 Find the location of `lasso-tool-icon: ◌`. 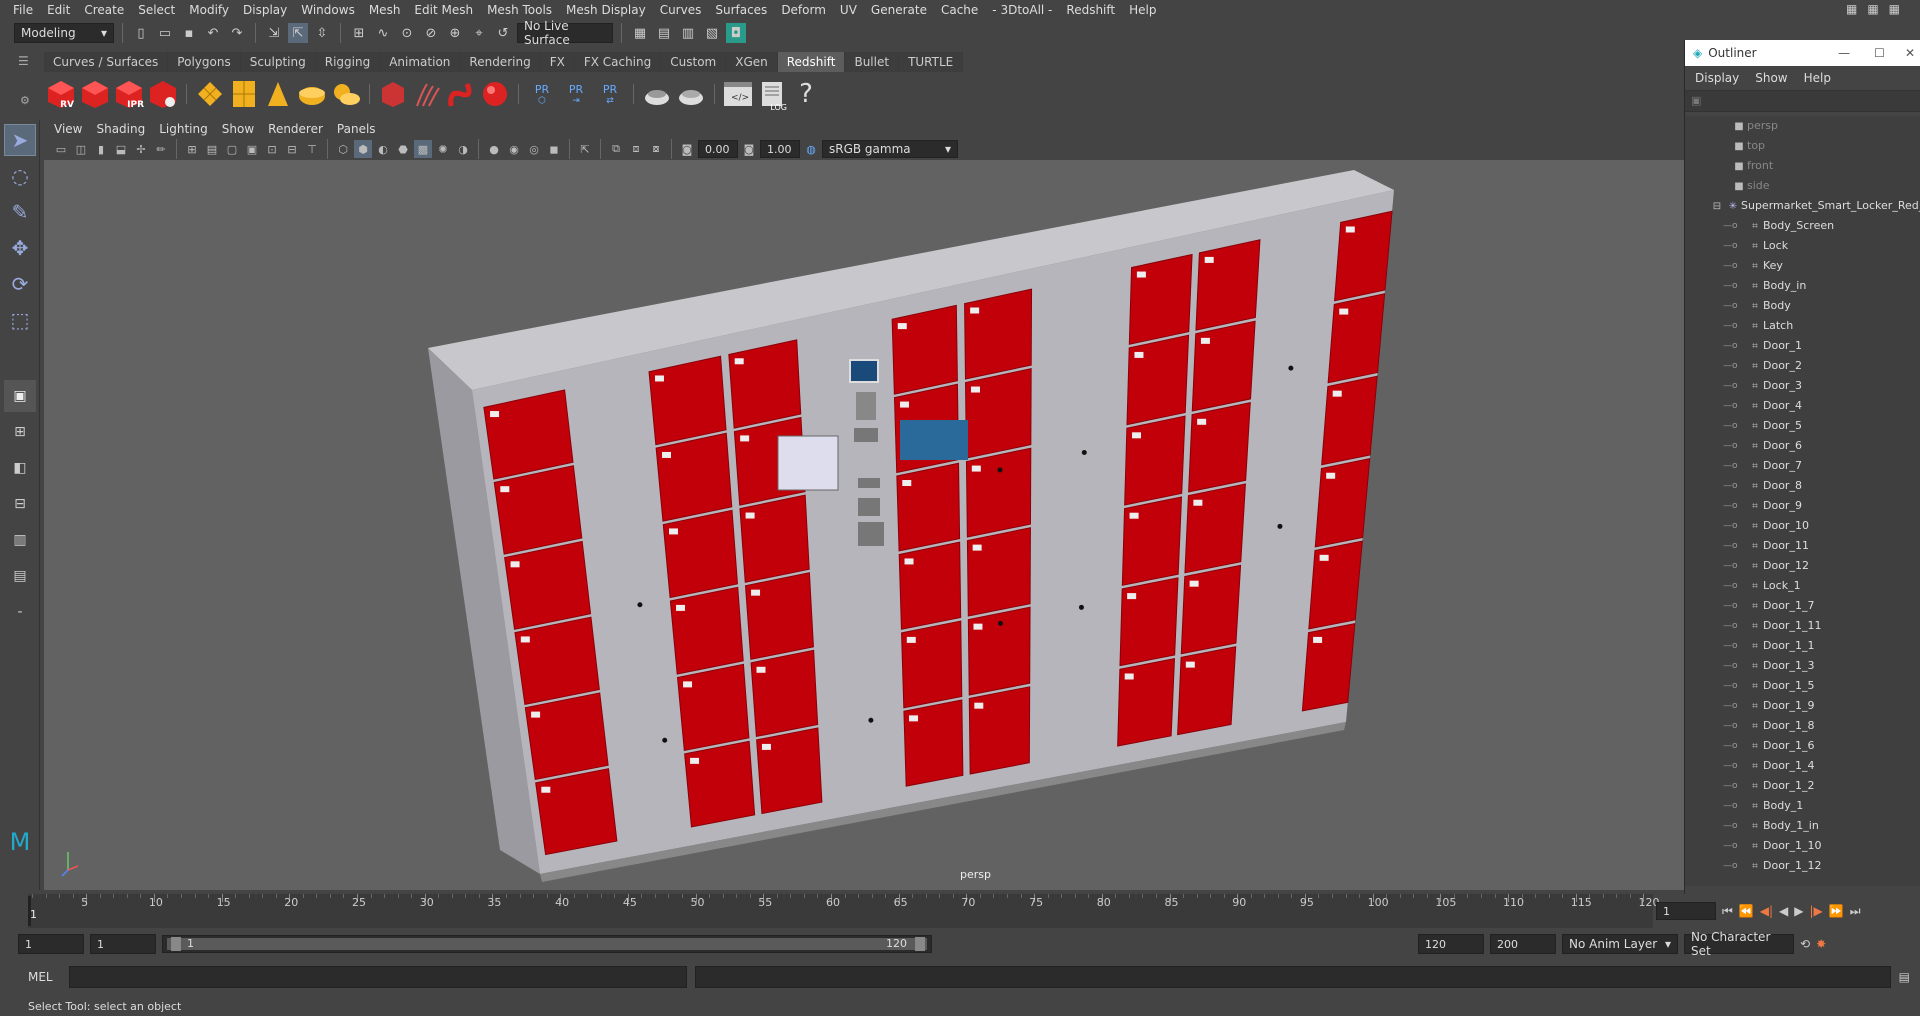

lasso-tool-icon: ◌ is located at coordinates (20, 176).